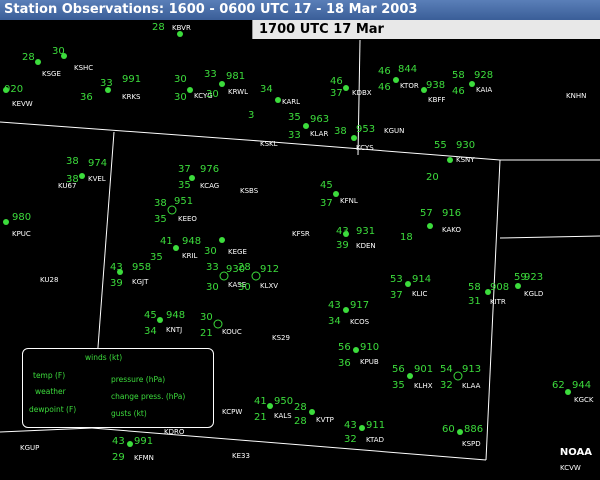  Describe the element at coordinates (17, 225) in the screenshot. I see `station-kpuc: 980 KPUC` at that location.